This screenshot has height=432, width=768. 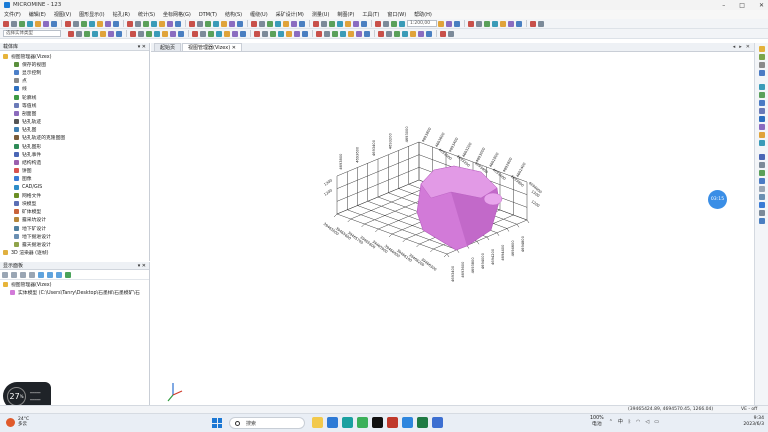 What do you see at coordinates (74, 179) in the screenshot?
I see `tree-item: 图像` at bounding box center [74, 179].